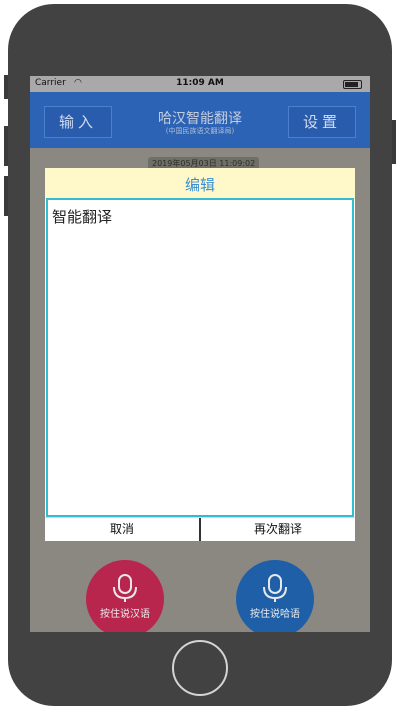 Image resolution: width=400 pixels, height=710 pixels. I want to click on volume-up-button, so click(6, 146).